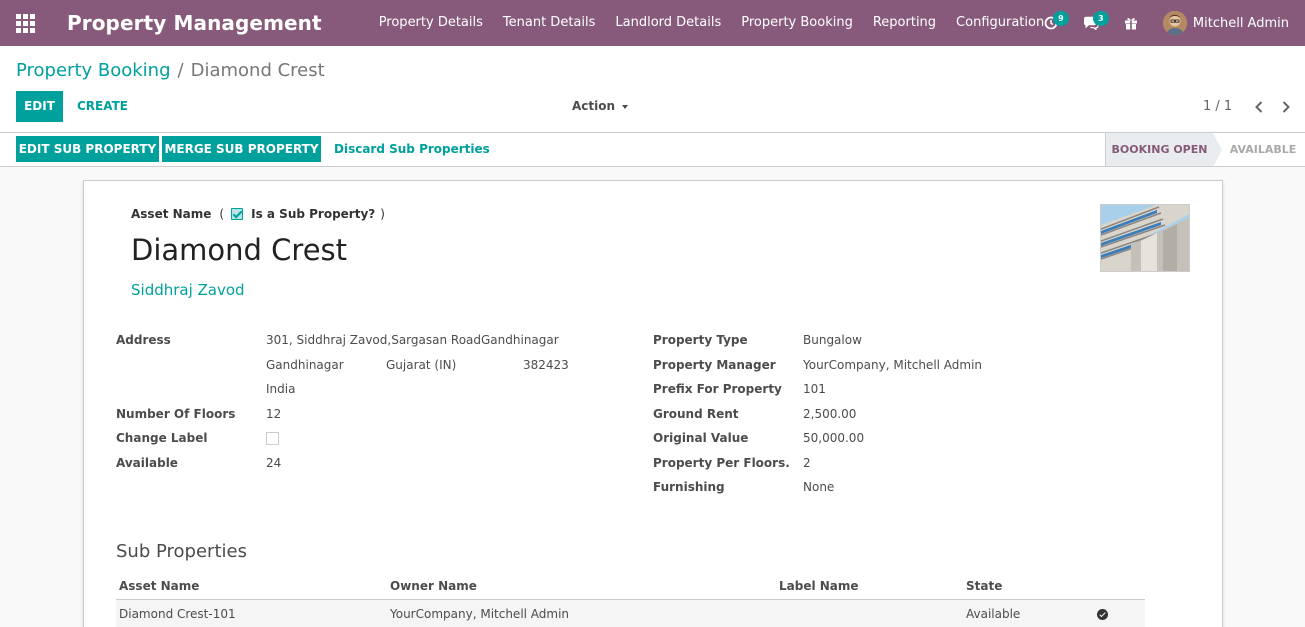 Image resolution: width=1305 pixels, height=627 pixels. Describe the element at coordinates (237, 214) in the screenshot. I see `is-sub-property-checkbox` at that location.